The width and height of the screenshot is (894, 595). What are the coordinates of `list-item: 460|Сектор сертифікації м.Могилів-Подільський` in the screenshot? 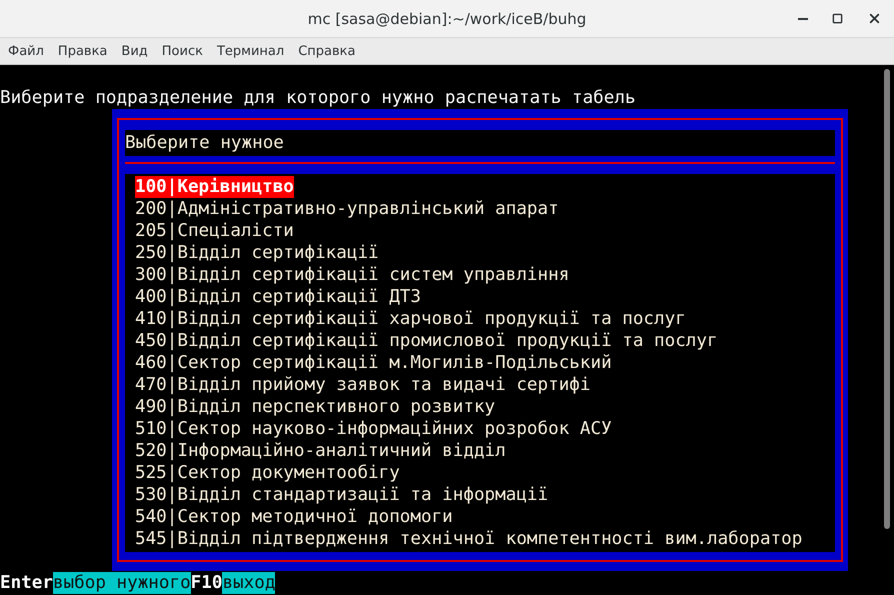 It's located at (373, 363).